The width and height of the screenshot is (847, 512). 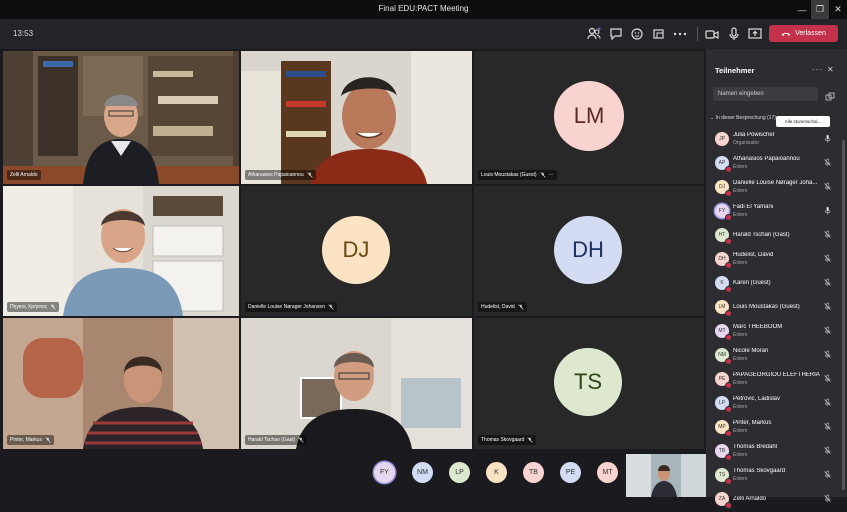 I want to click on more-icon, so click(x=680, y=34).